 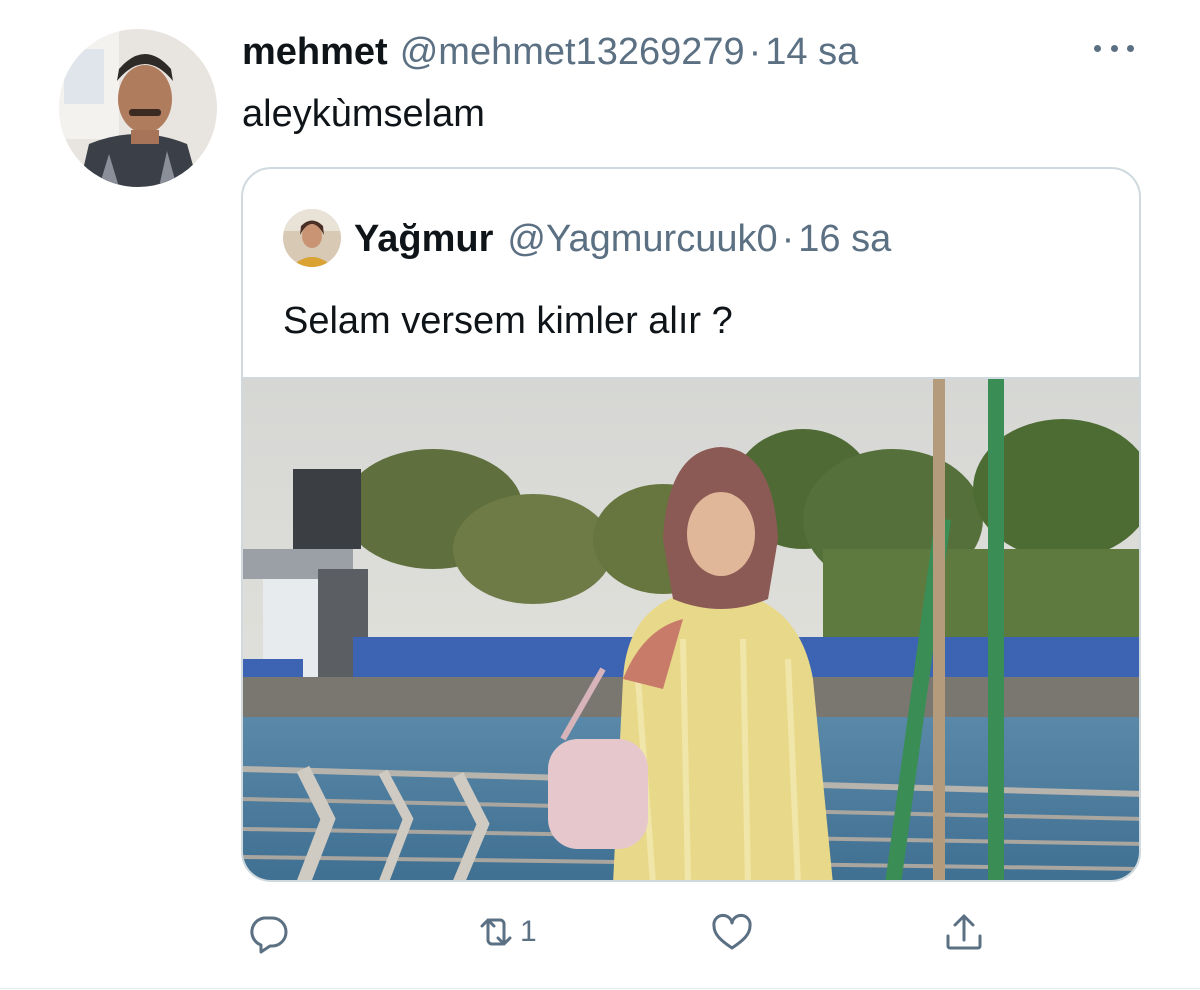 I want to click on reply-button, so click(x=268, y=932).